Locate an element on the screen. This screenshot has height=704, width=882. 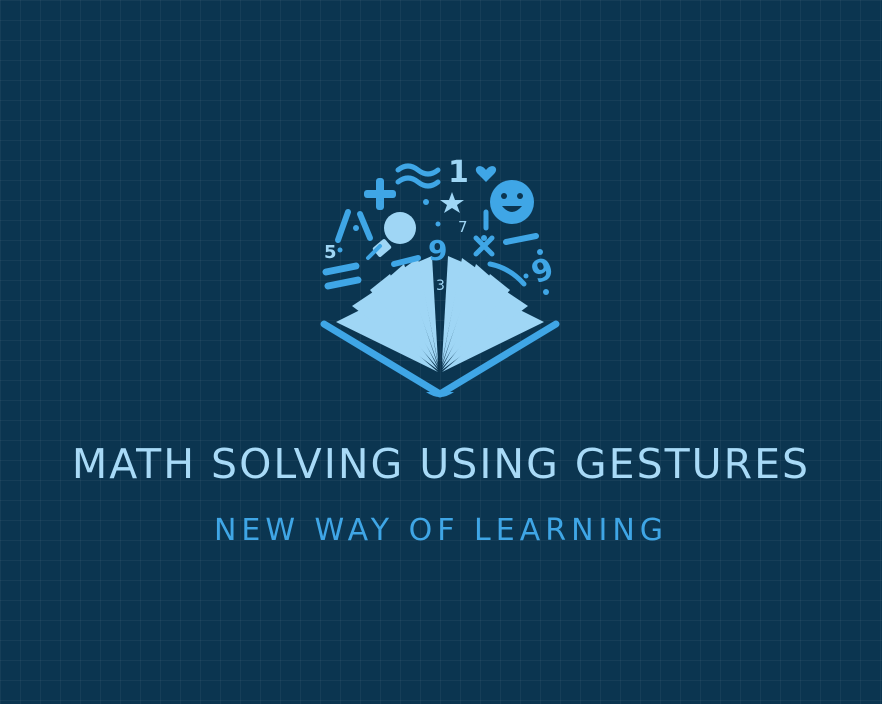
digit-five-glyph: 5 is located at coordinates (330, 252).